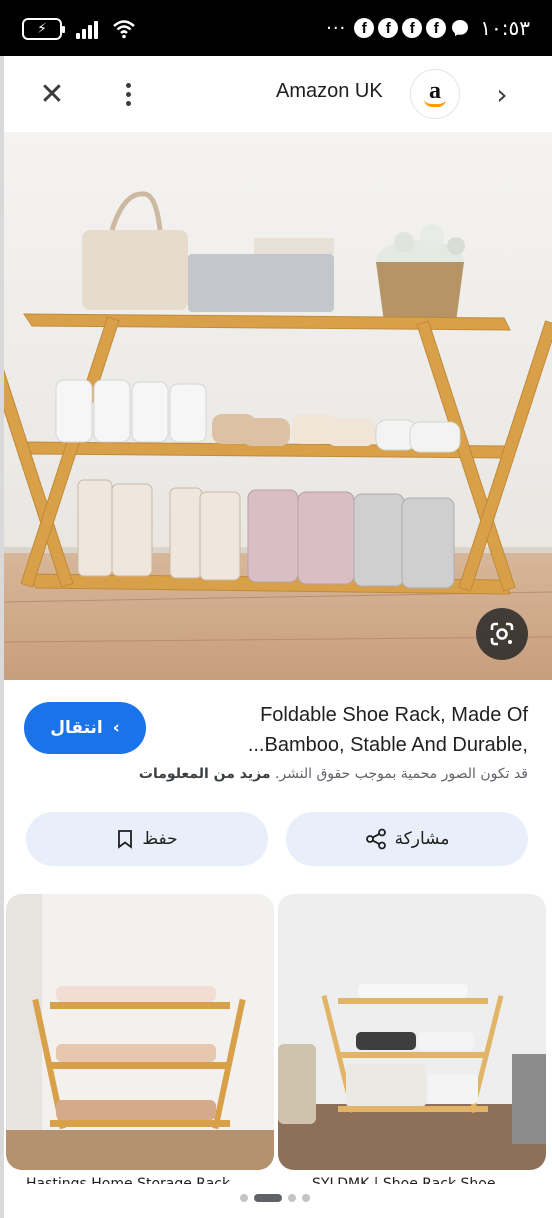  What do you see at coordinates (394, 715) in the screenshot?
I see `result-title-line1: Foldable Shoe Rack, Made Of` at bounding box center [394, 715].